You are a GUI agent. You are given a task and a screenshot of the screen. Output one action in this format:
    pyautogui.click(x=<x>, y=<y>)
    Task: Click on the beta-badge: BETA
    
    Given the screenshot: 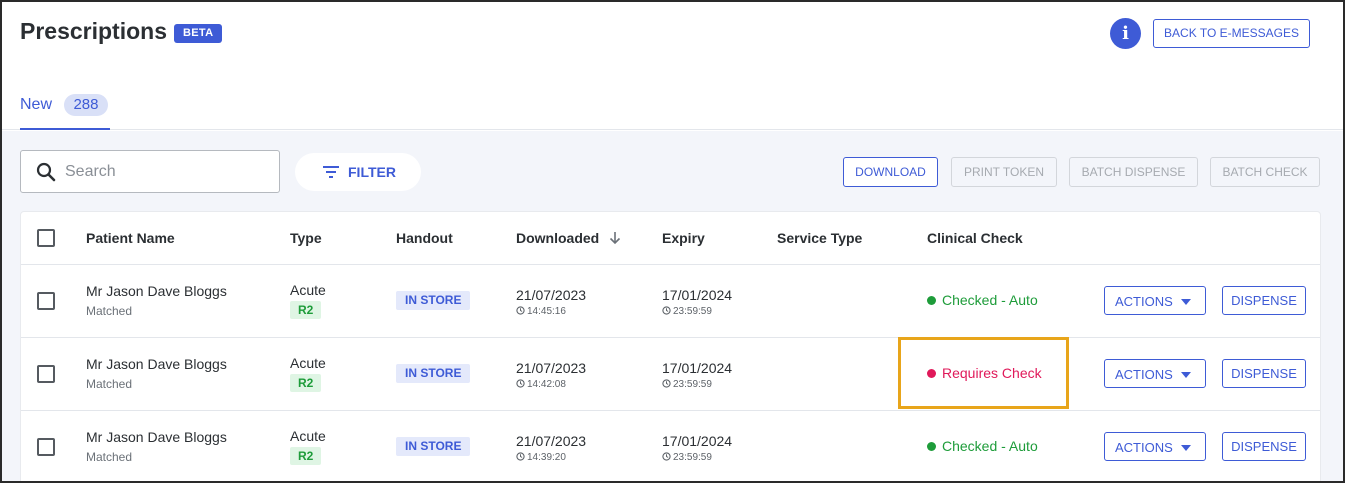 What is the action you would take?
    pyautogui.click(x=198, y=33)
    